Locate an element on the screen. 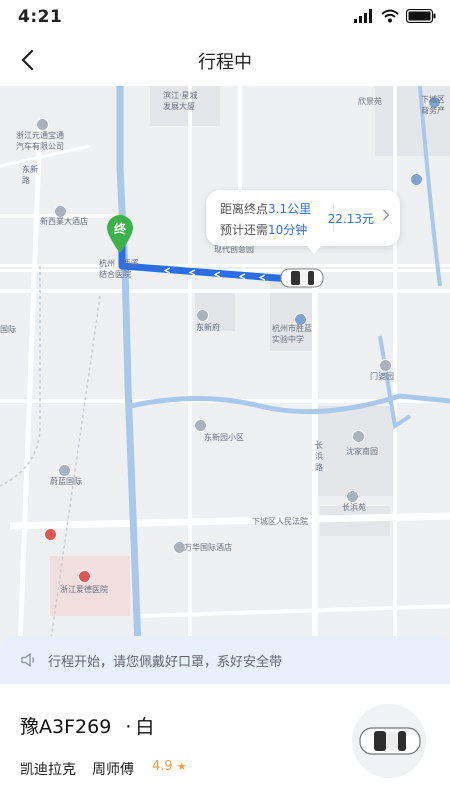  map-label: 下城区人民法院 is located at coordinates (280, 521).